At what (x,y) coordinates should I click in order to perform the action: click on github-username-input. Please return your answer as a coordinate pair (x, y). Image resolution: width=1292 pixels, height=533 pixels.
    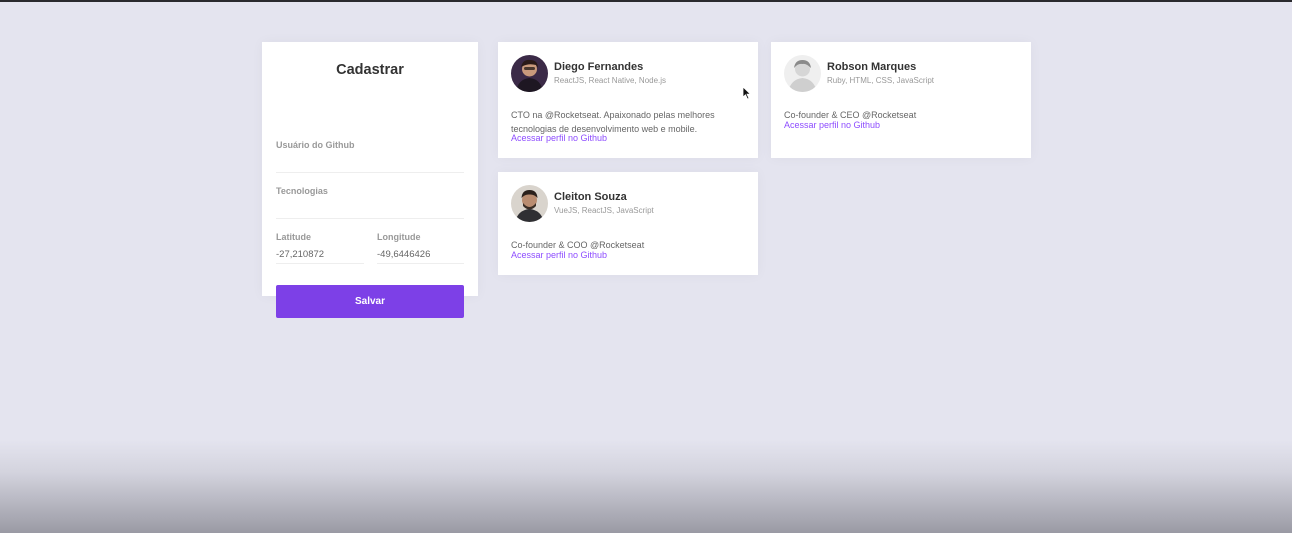
    Looking at the image, I should click on (370, 162).